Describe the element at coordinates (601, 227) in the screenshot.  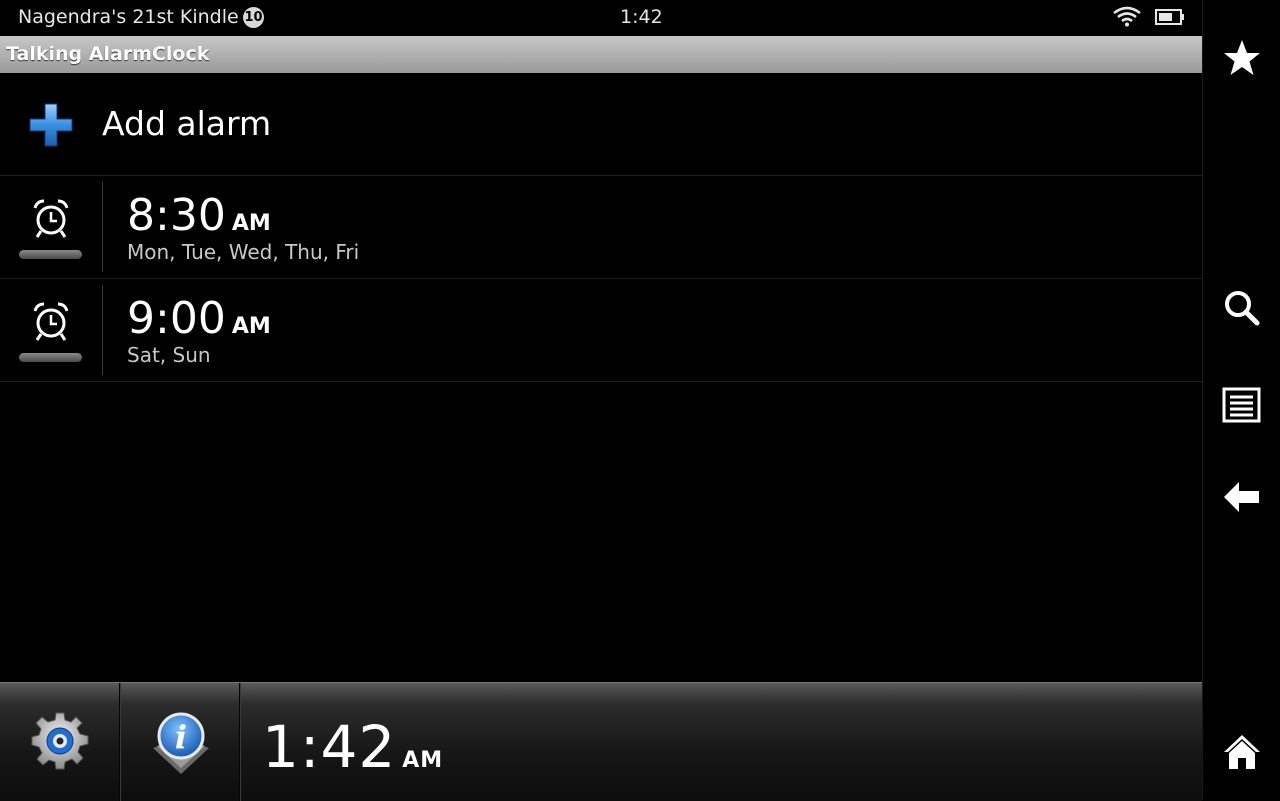
I see `alarm-row: 8:30 AM Mon, Tue, Wed, Thu, Fri` at that location.